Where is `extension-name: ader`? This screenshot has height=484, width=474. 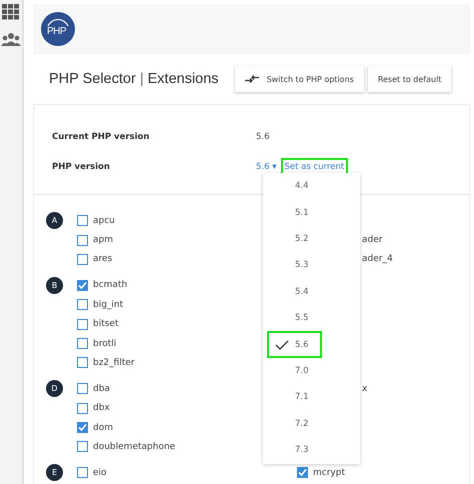
extension-name: ader is located at coordinates (372, 240).